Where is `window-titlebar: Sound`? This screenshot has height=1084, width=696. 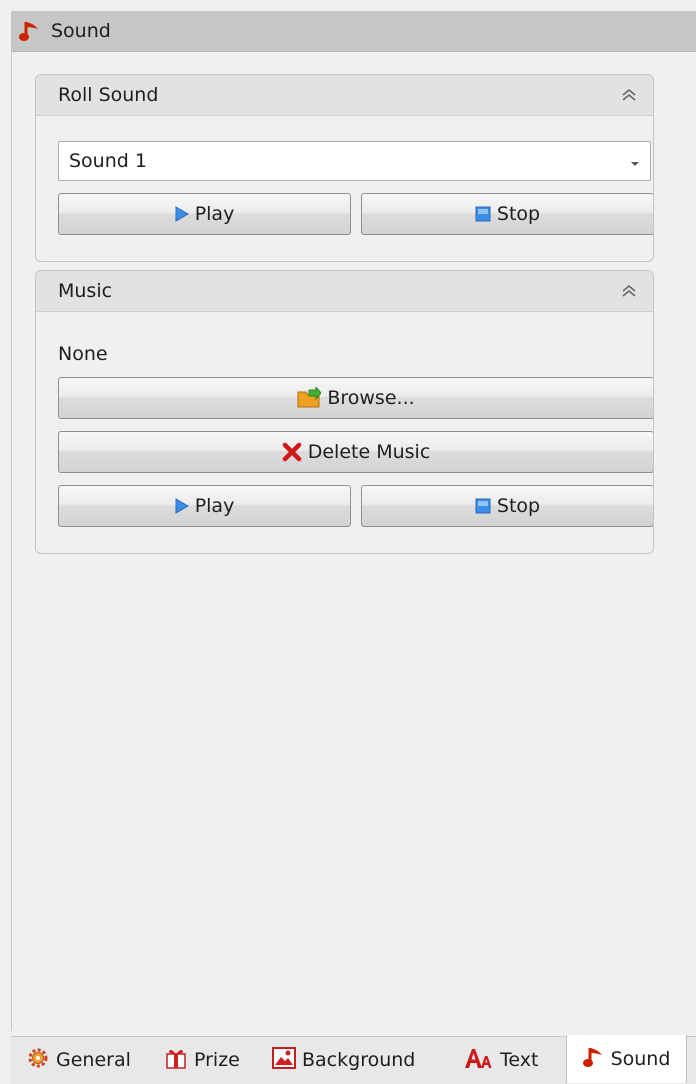 window-titlebar: Sound is located at coordinates (353, 31).